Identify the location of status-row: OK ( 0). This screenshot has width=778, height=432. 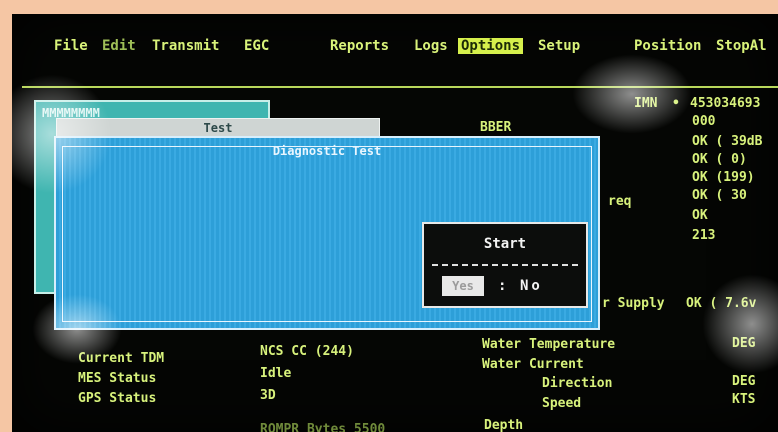
(719, 159).